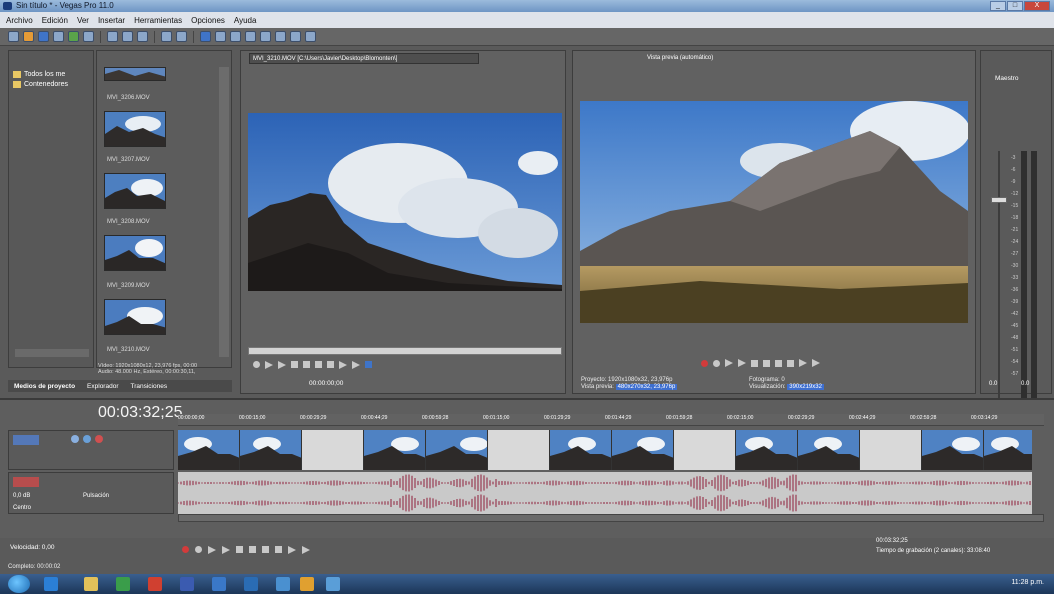 The width and height of the screenshot is (1054, 594). What do you see at coordinates (999, 200) in the screenshot?
I see `master-fader` at bounding box center [999, 200].